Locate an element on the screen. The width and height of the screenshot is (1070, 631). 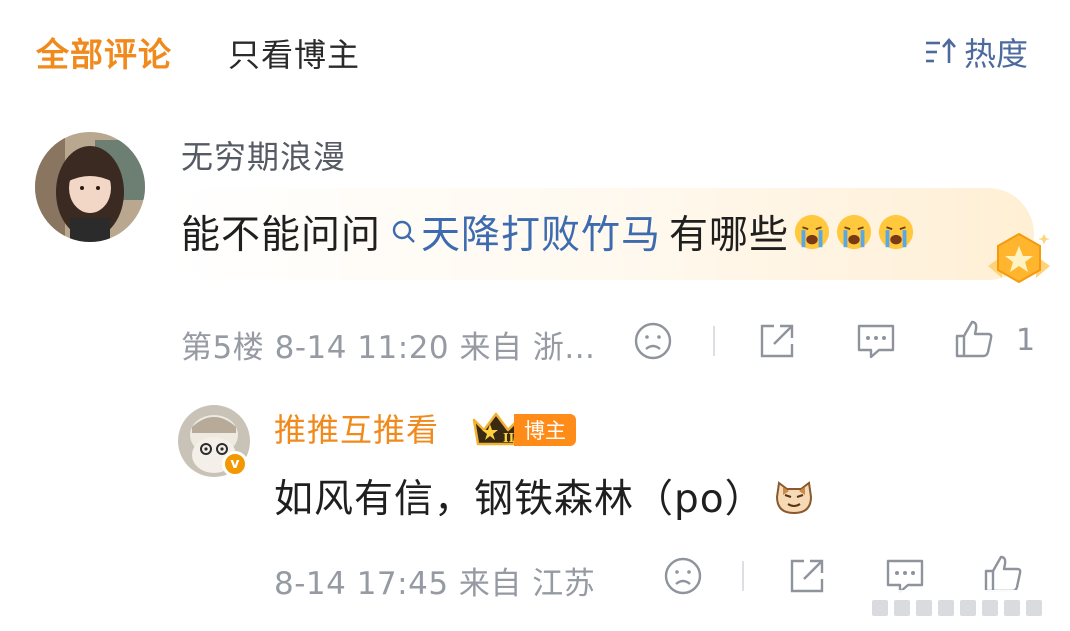
tab-host-only: 只看博主 is located at coordinates (294, 53).